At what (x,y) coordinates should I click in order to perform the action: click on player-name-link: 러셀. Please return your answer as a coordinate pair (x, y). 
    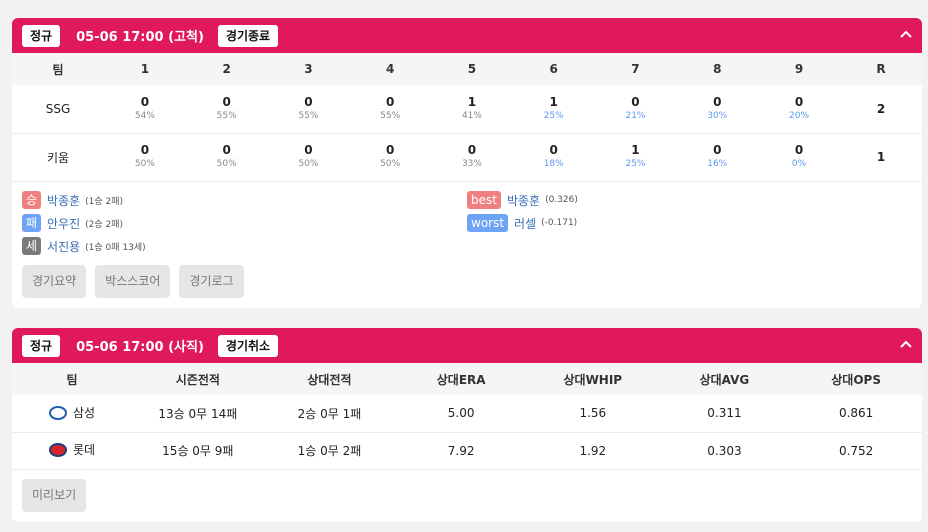
    Looking at the image, I should click on (525, 223).